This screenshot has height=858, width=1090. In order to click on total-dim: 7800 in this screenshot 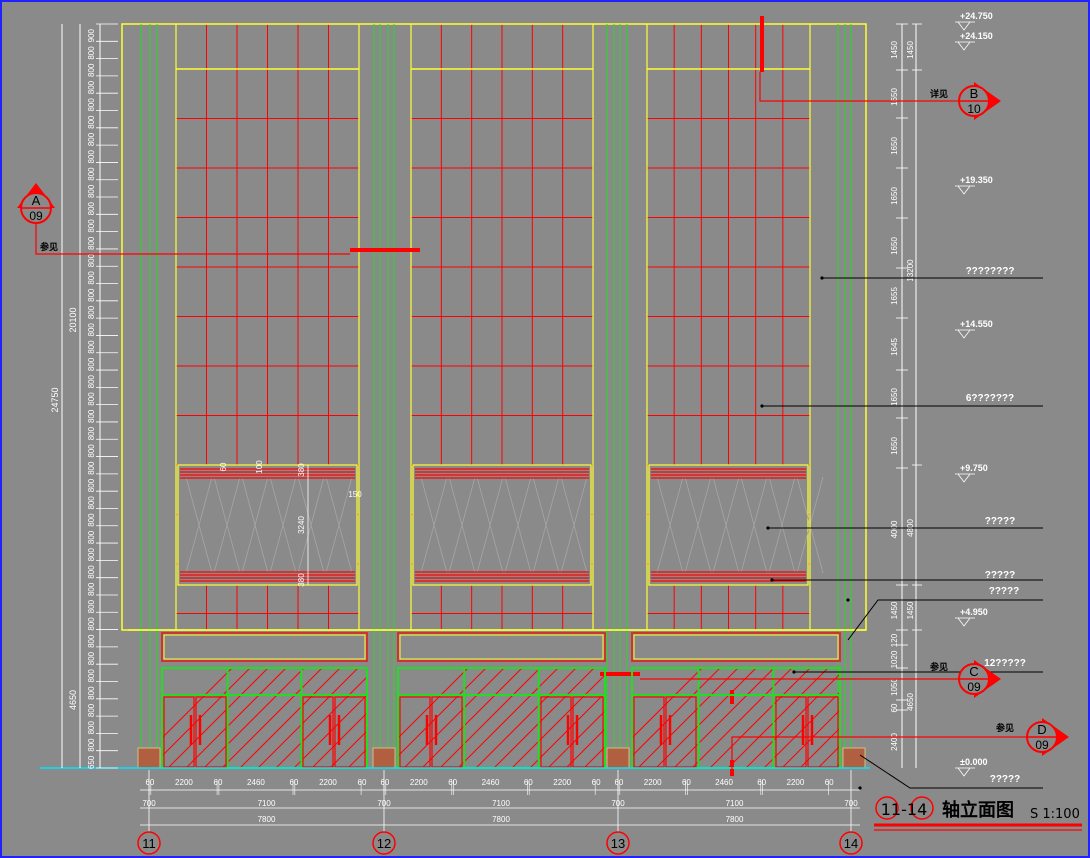, I will do `click(267, 819)`.